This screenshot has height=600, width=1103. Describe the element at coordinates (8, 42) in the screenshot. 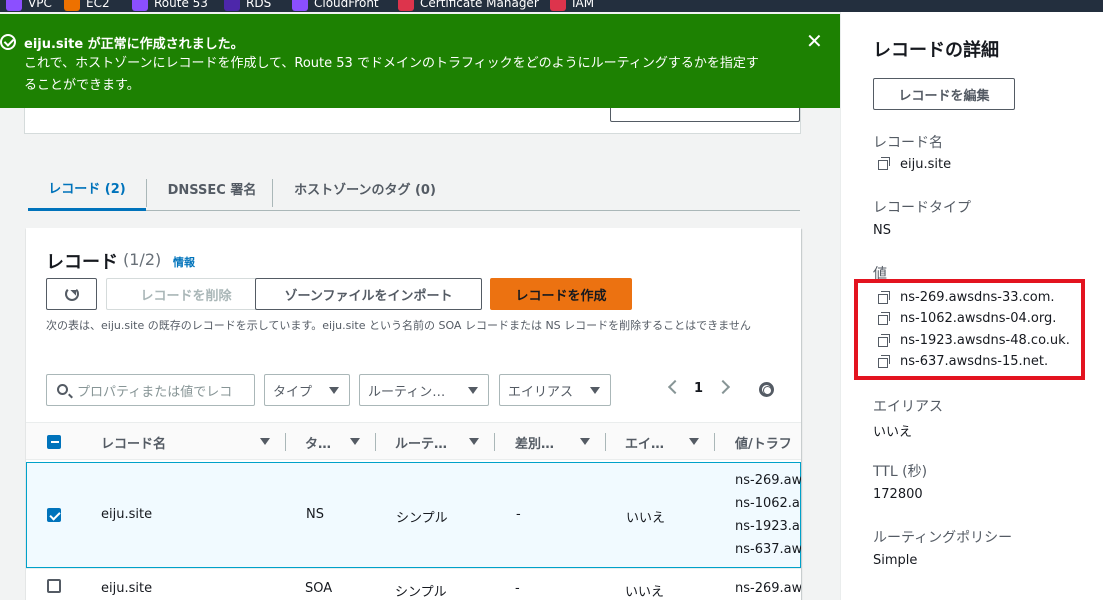

I see `success-check-icon` at that location.